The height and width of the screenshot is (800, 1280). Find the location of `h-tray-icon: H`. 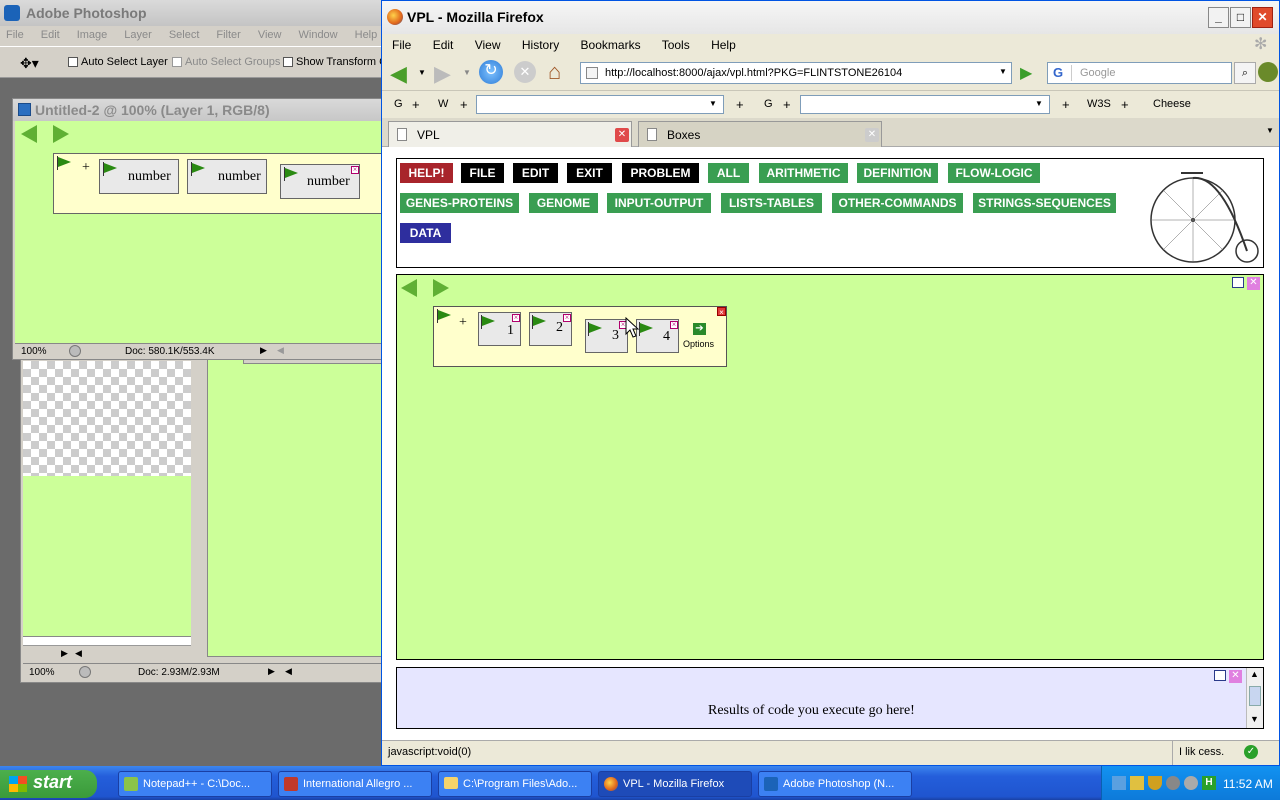

h-tray-icon: H is located at coordinates (1209, 783).